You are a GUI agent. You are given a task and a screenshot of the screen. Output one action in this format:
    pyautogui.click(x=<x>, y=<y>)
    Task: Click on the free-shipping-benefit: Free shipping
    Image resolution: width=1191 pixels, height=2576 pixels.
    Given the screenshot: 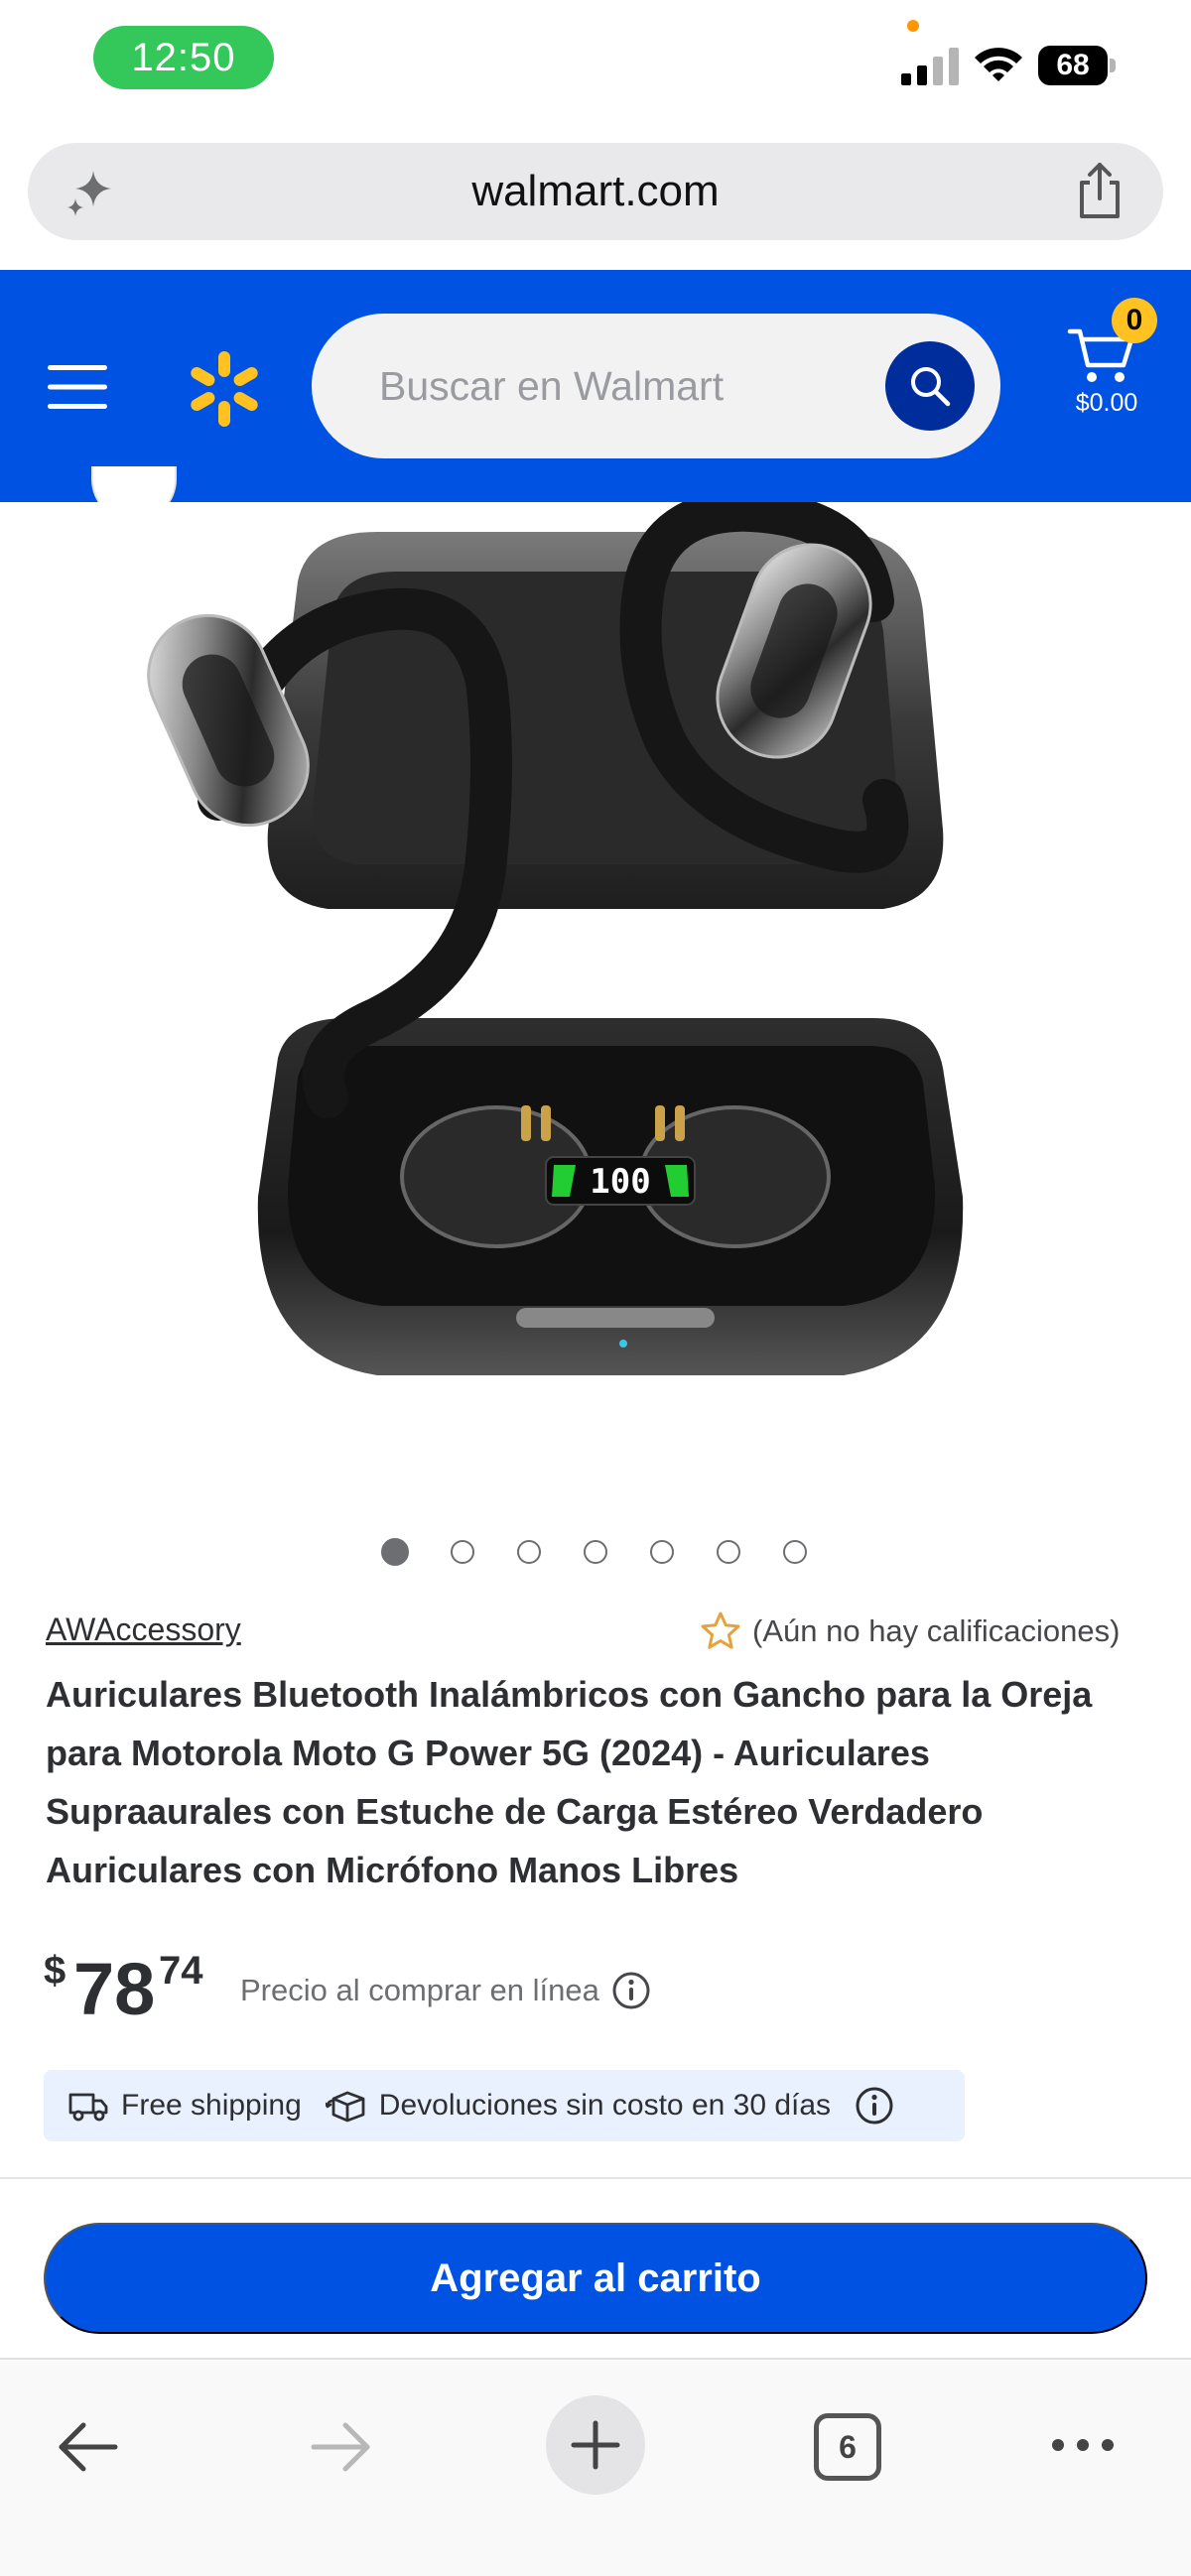 What is the action you would take?
    pyautogui.click(x=173, y=2106)
    